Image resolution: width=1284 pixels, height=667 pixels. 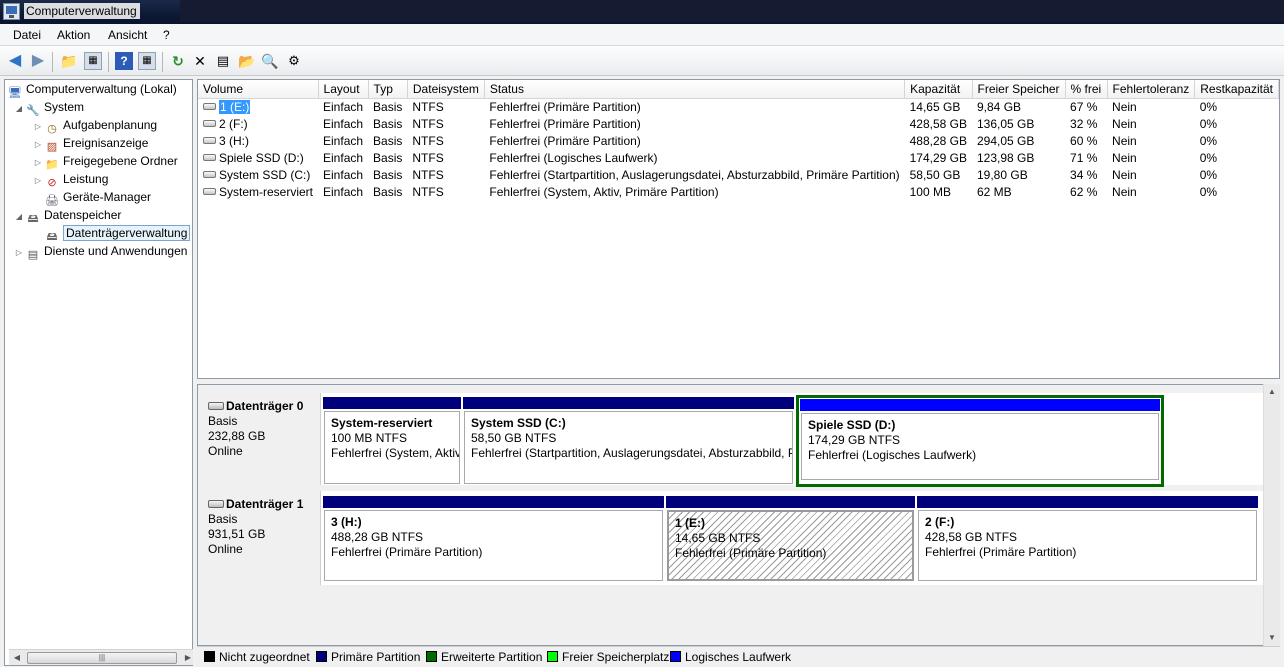 What do you see at coordinates (1151, 89) in the screenshot?
I see `column-header-fehlertoleranz: Fehlertoleranz` at bounding box center [1151, 89].